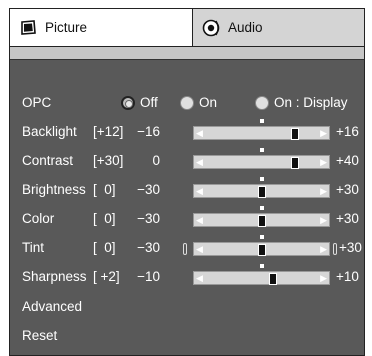 The image size is (372, 356). Describe the element at coordinates (40, 335) in the screenshot. I see `reset-label: Reset` at that location.